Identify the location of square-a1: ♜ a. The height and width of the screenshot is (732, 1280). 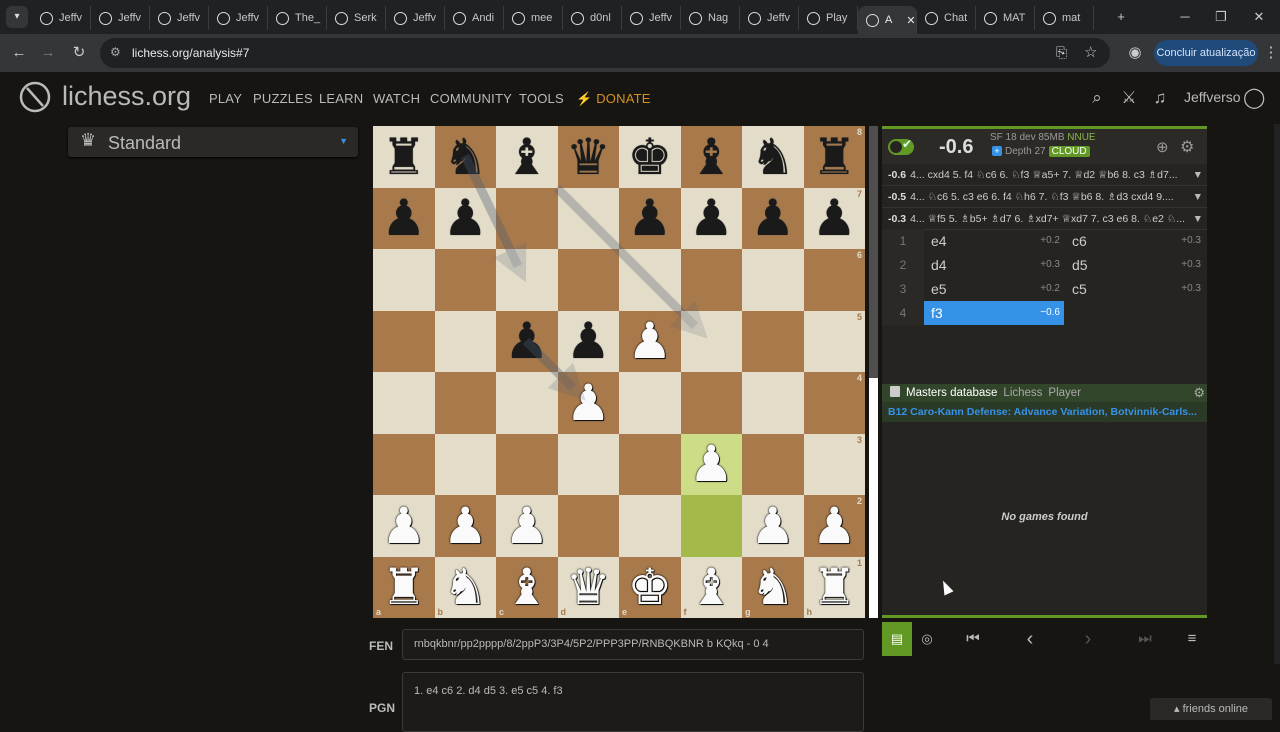
(404, 587).